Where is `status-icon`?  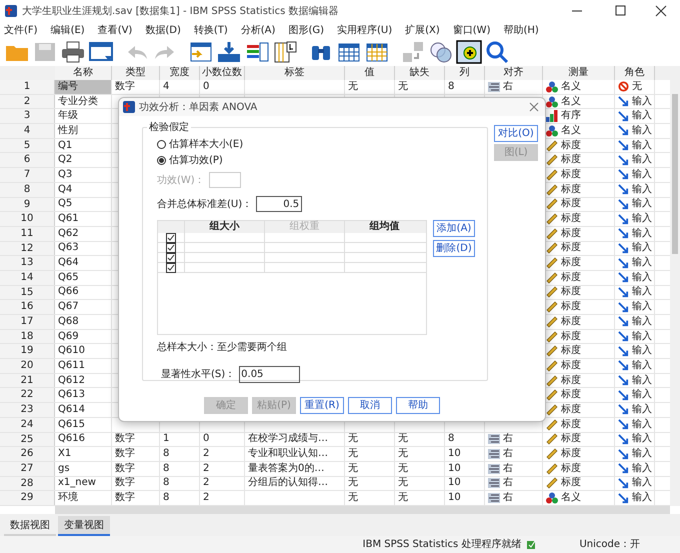
status-icon is located at coordinates (531, 544).